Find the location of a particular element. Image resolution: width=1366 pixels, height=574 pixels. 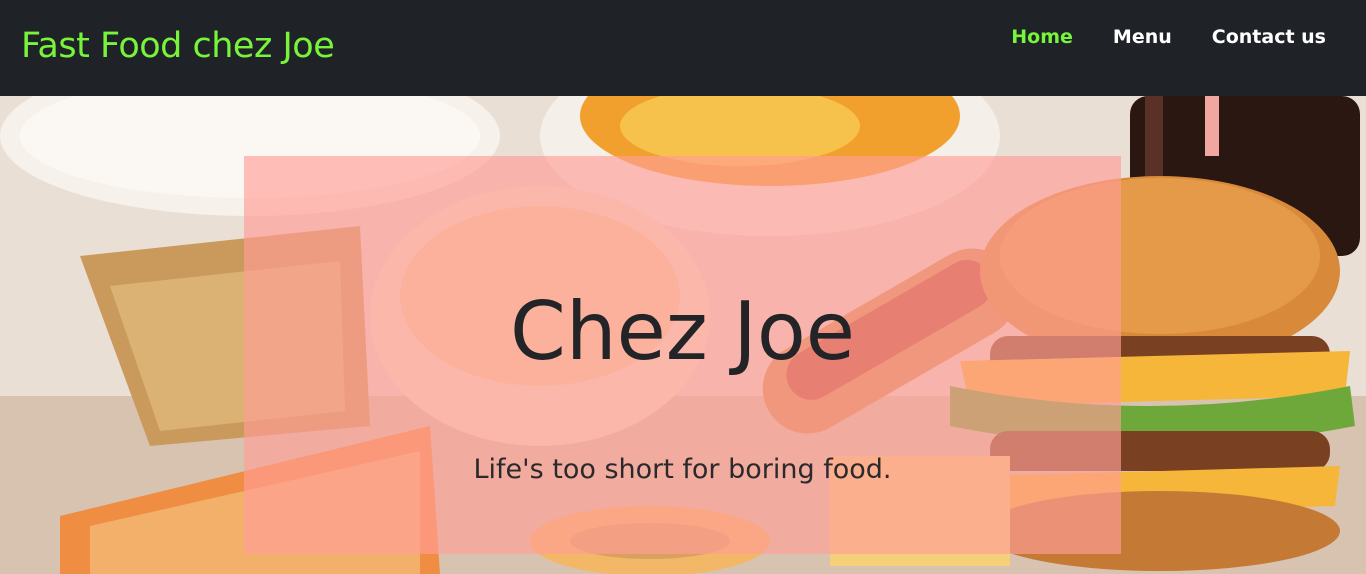

brand-link: Fast Food chez Joe is located at coordinates (178, 46).